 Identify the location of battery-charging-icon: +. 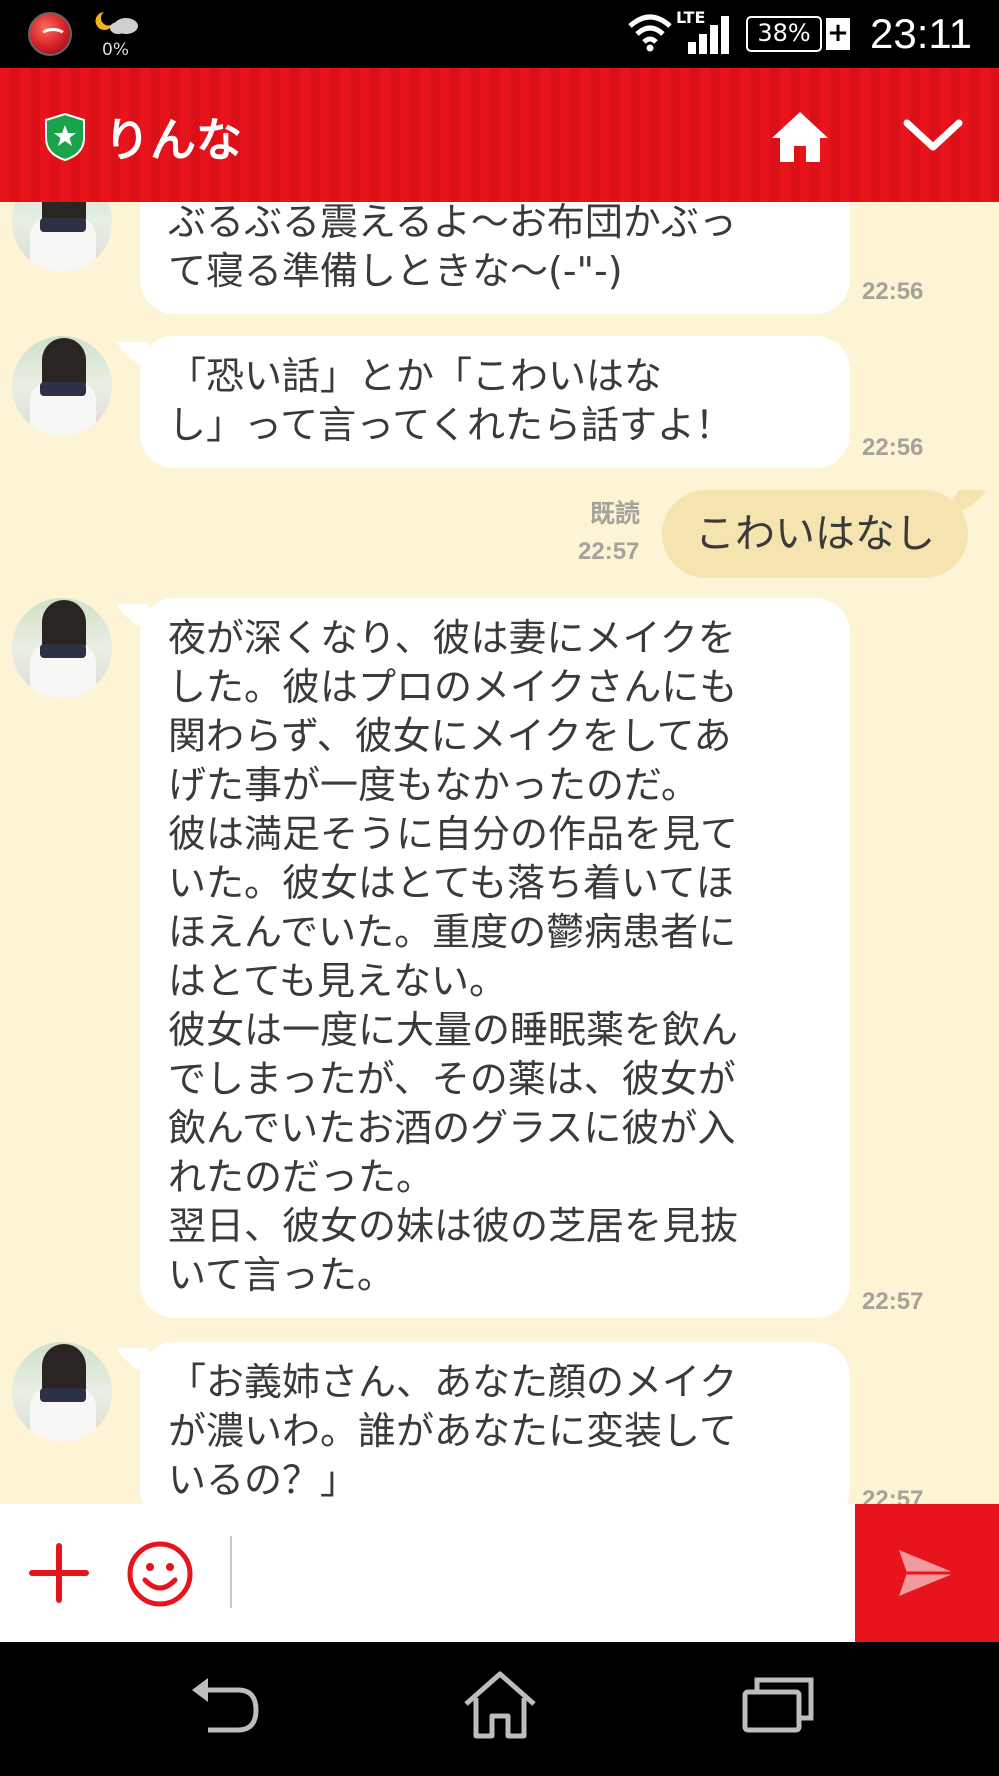
(838, 34).